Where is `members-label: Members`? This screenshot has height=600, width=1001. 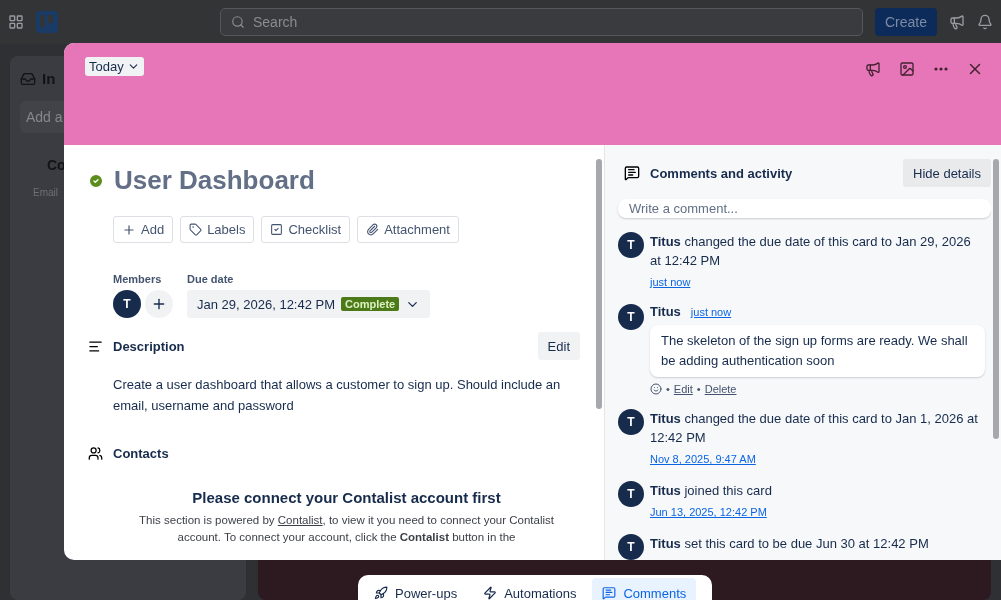
members-label: Members is located at coordinates (138, 279).